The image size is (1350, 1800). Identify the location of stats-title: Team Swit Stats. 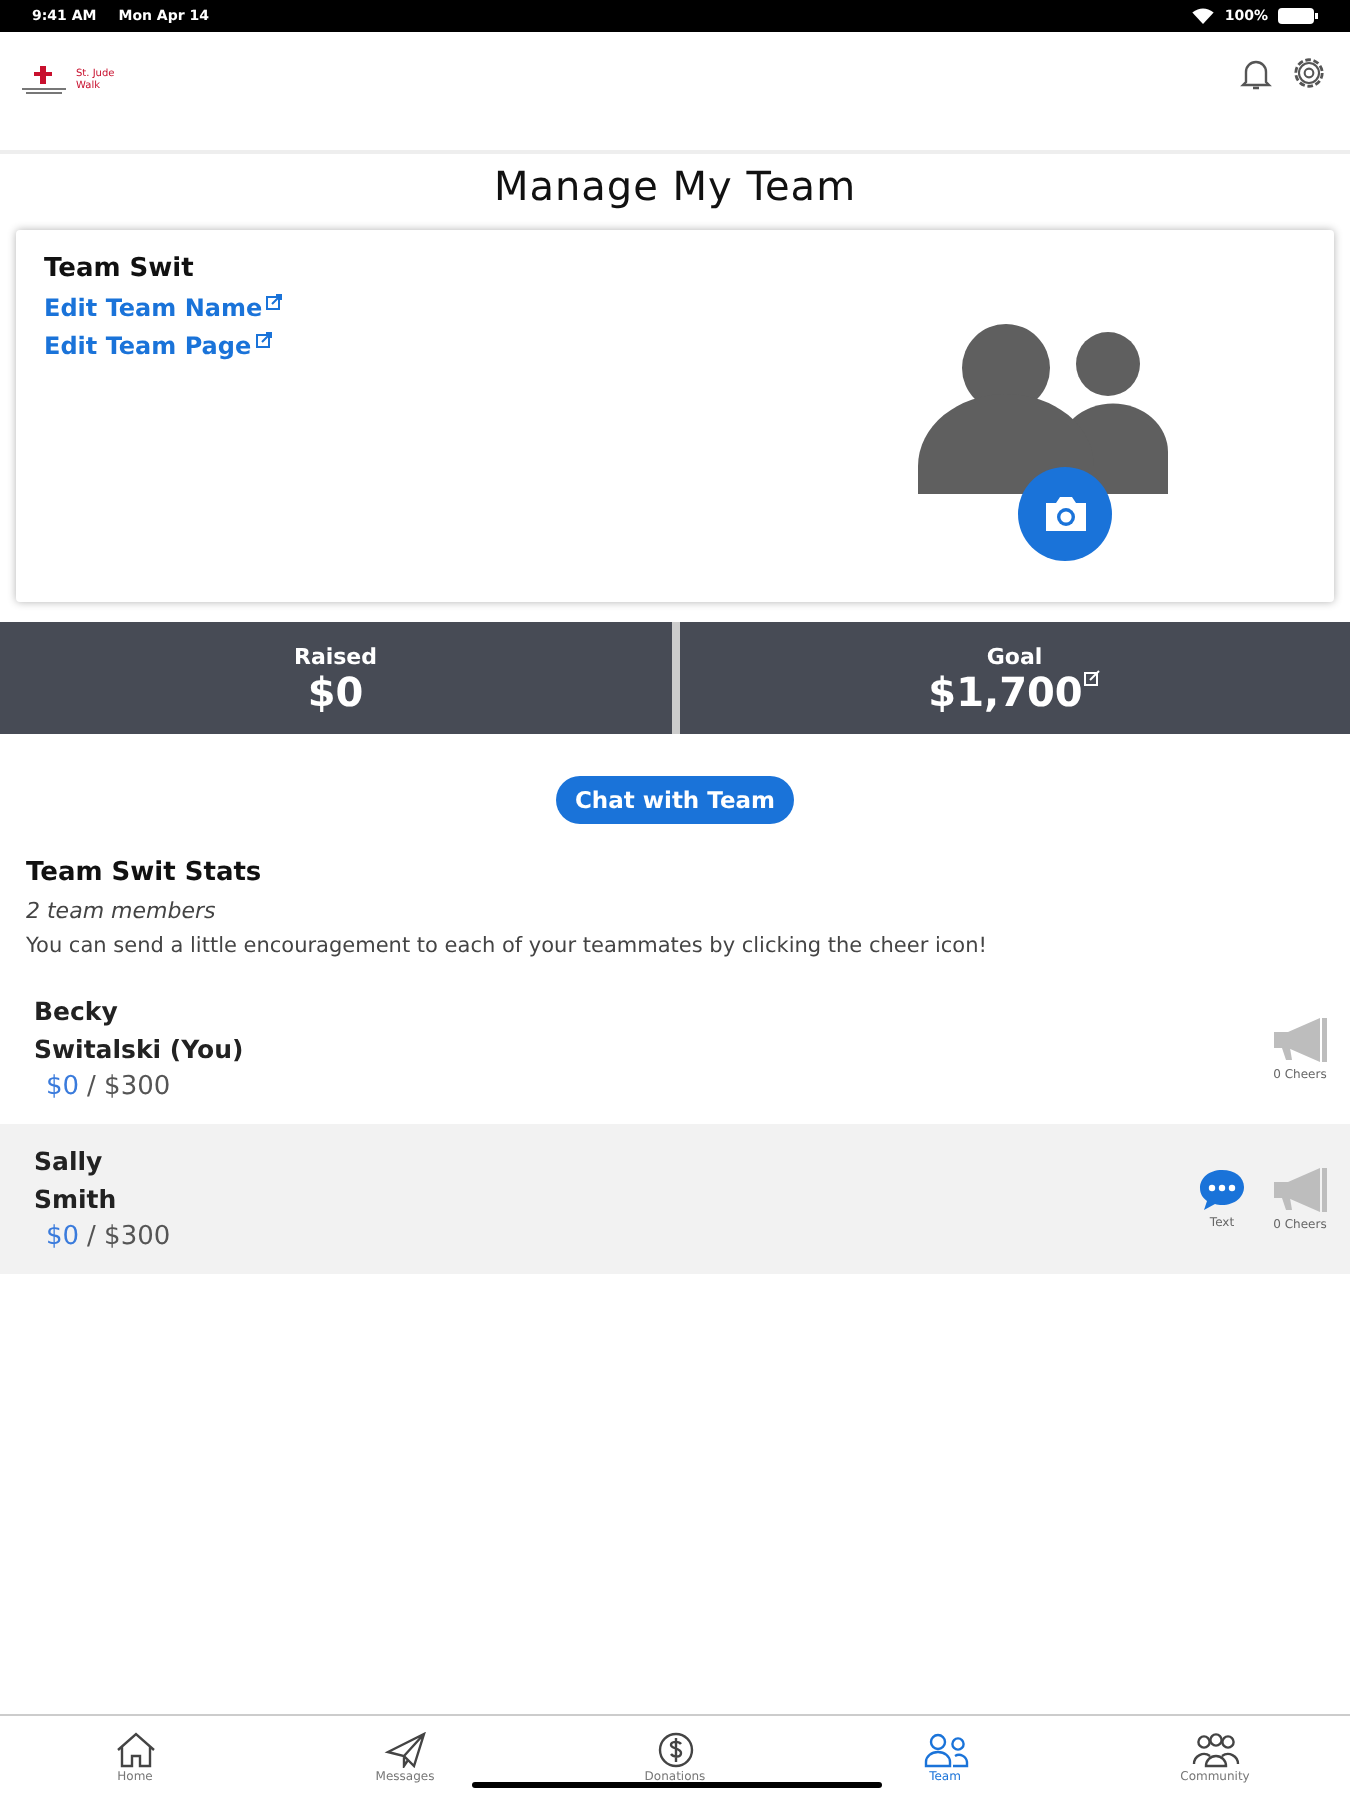
(145, 873).